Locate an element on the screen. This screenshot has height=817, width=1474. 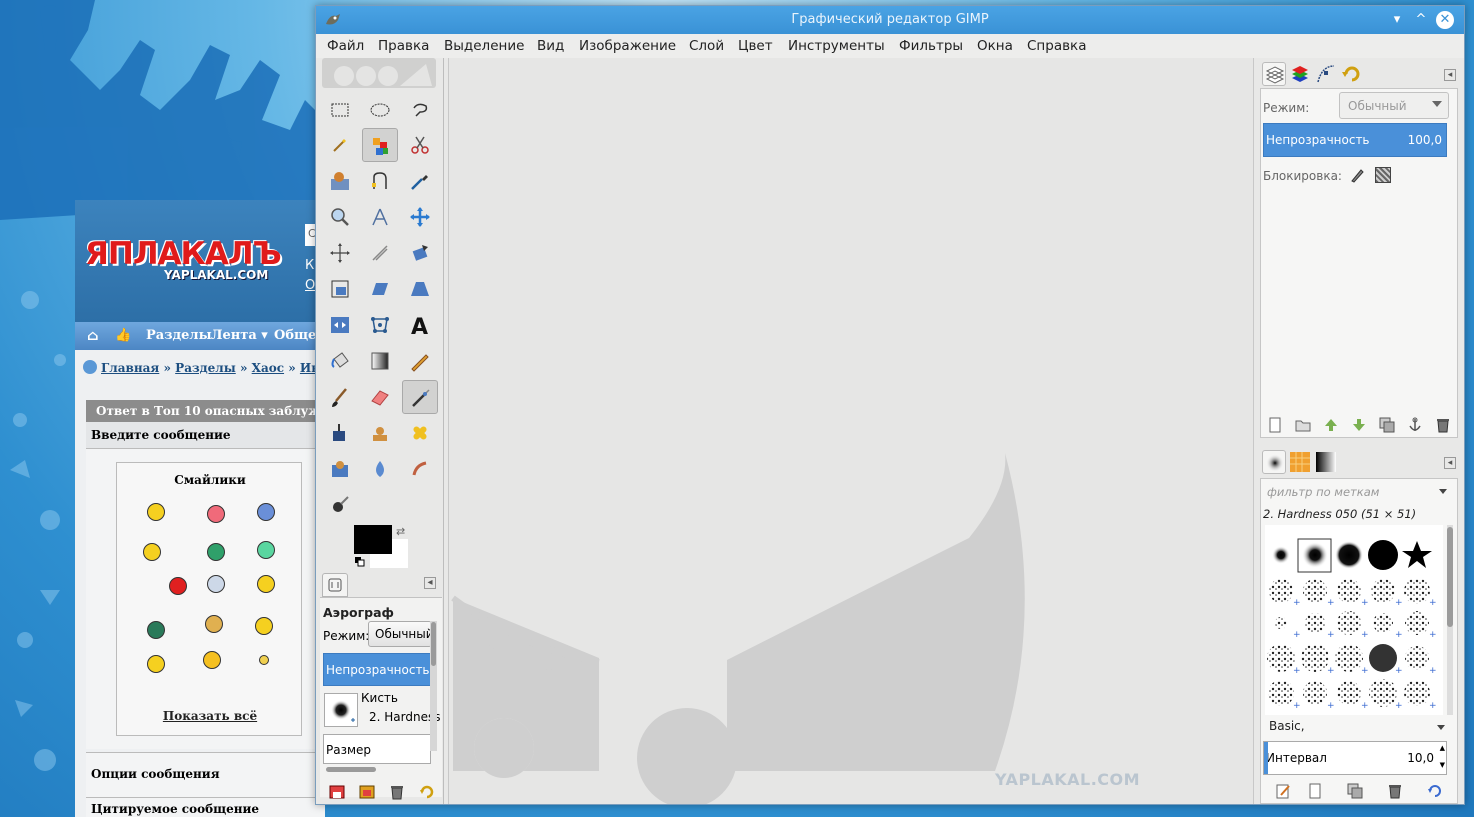
menu-help: Справка is located at coordinates (1056, 46).